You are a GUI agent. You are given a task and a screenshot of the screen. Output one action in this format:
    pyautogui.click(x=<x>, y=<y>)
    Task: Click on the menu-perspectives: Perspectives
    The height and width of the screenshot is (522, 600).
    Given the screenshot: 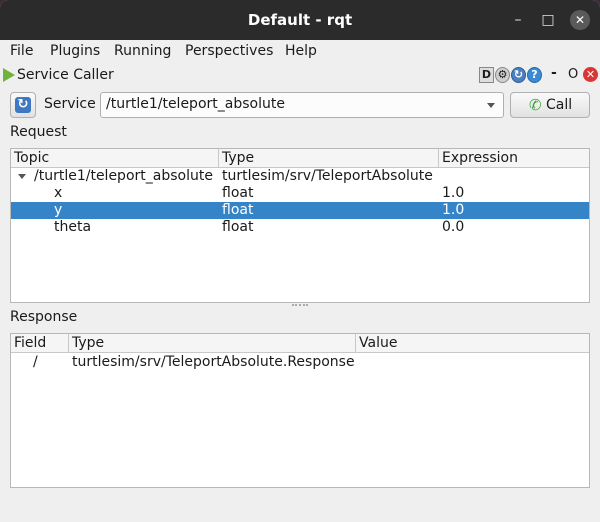 What is the action you would take?
    pyautogui.click(x=229, y=51)
    